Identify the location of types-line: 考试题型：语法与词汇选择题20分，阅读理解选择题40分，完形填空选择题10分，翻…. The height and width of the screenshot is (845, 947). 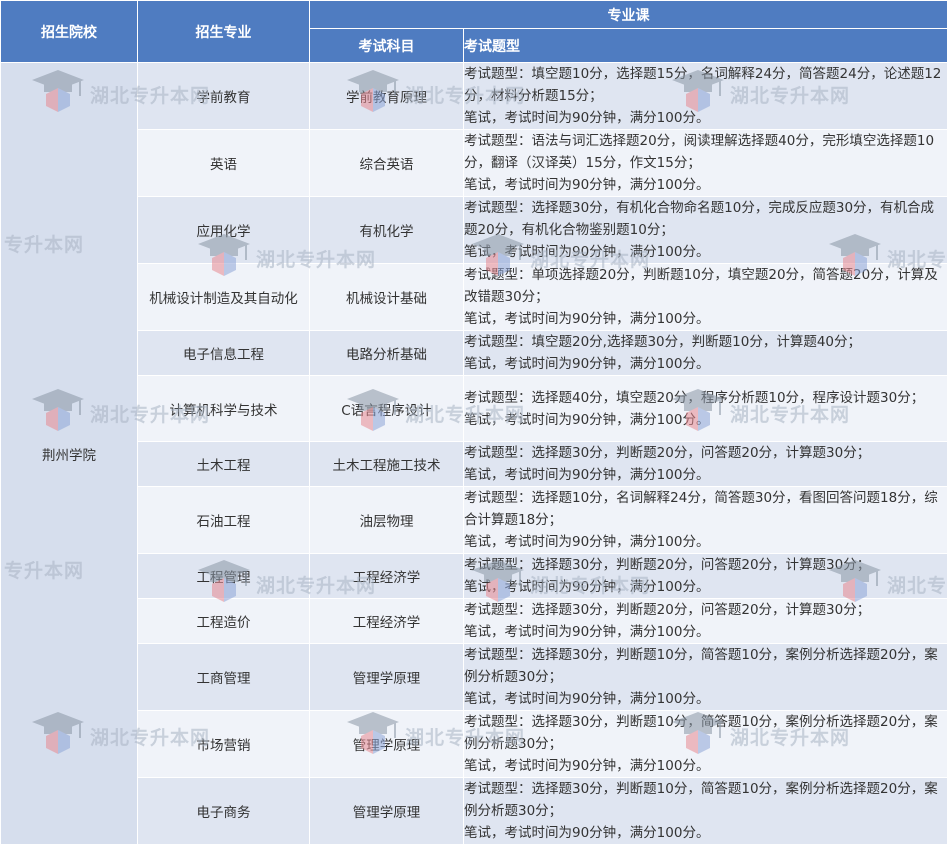
(705, 152).